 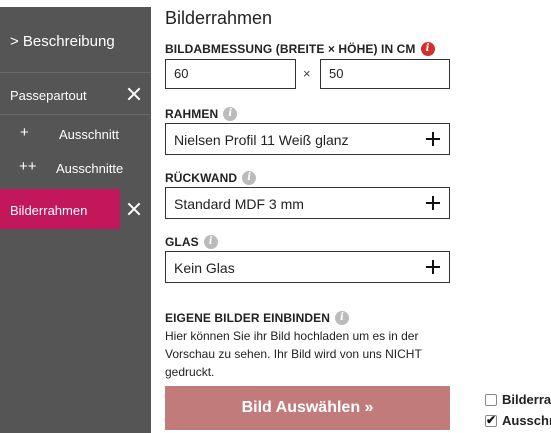 I want to click on sidebar-item-label: Passepartout, so click(x=48, y=95).